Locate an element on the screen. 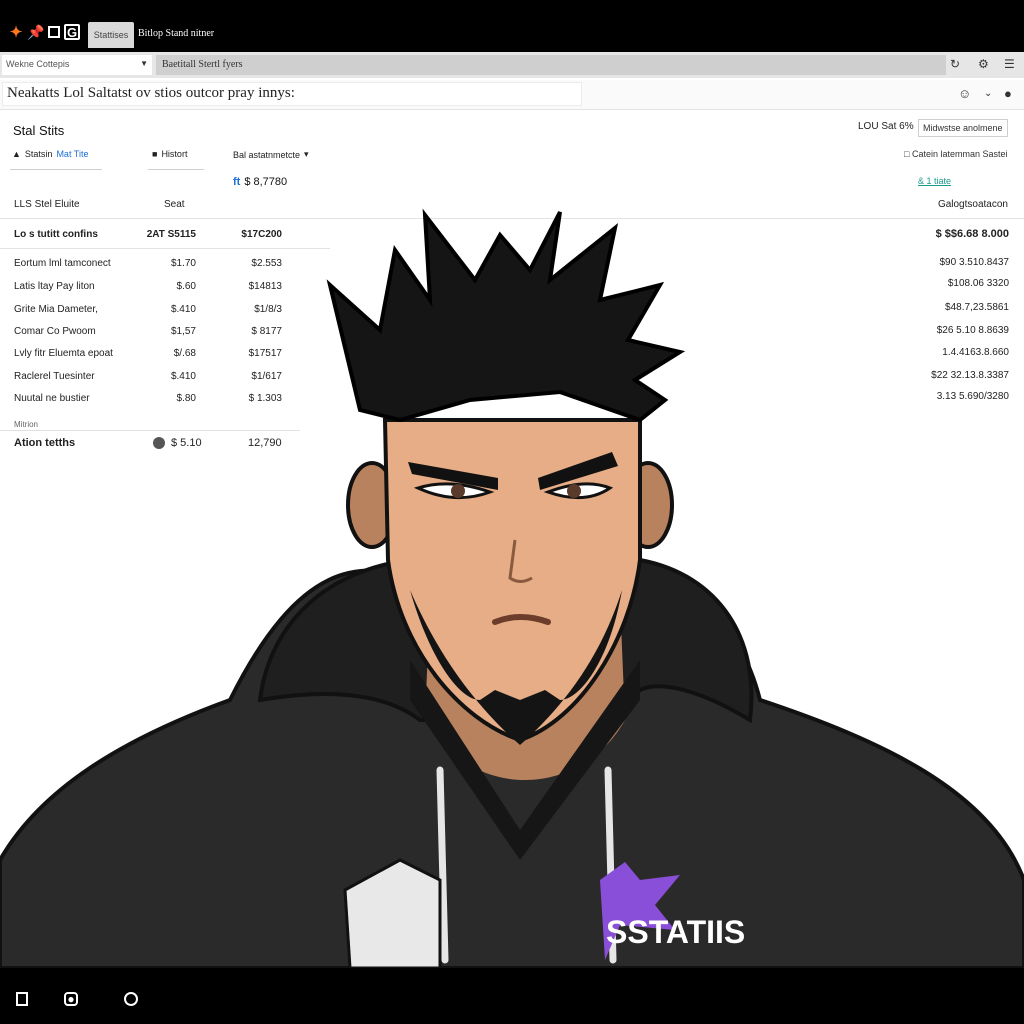  chevron-down-icon: ▼ is located at coordinates (144, 63).